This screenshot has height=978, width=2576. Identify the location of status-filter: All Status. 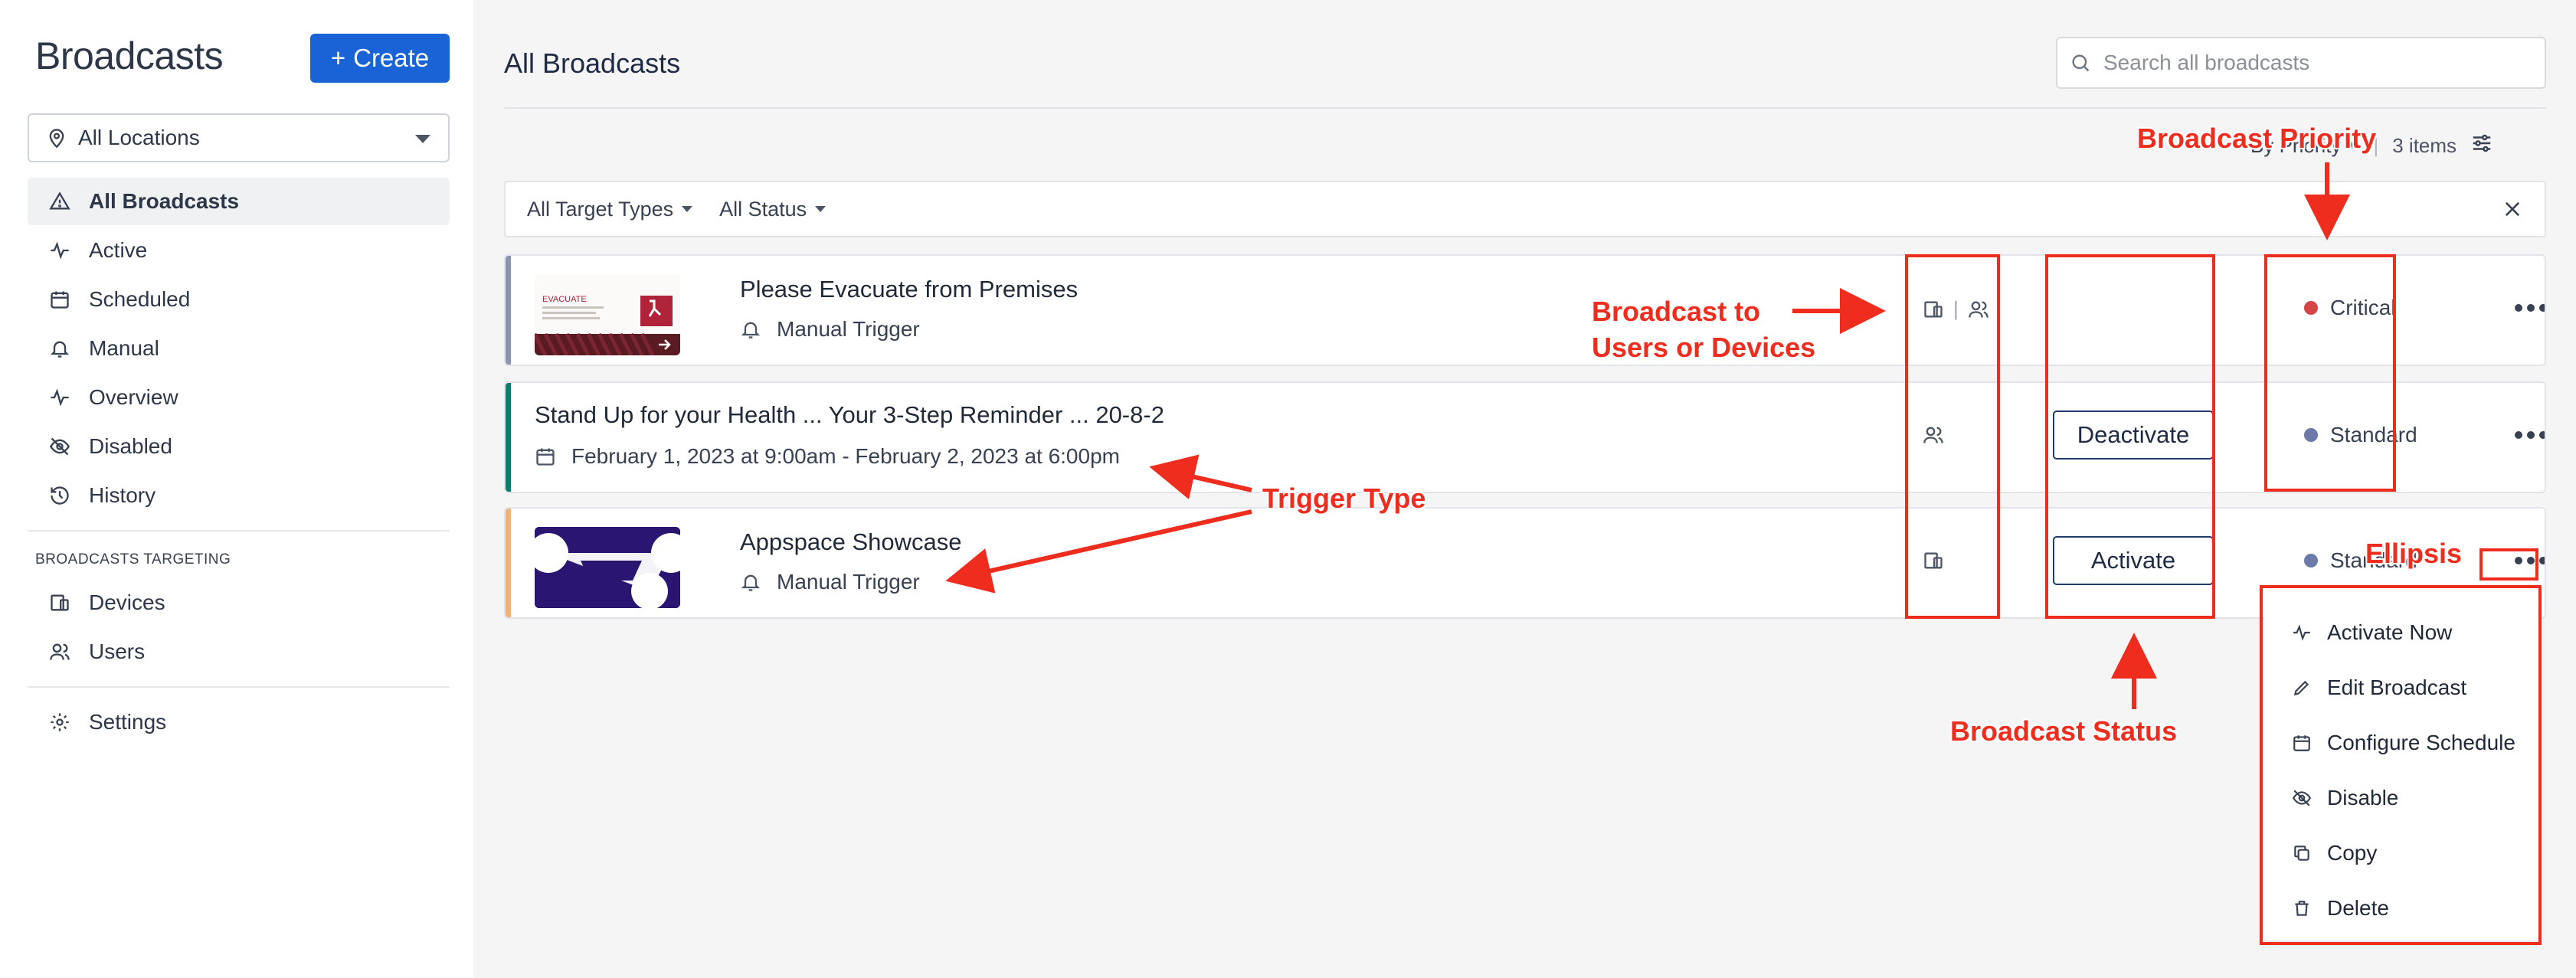
(772, 210).